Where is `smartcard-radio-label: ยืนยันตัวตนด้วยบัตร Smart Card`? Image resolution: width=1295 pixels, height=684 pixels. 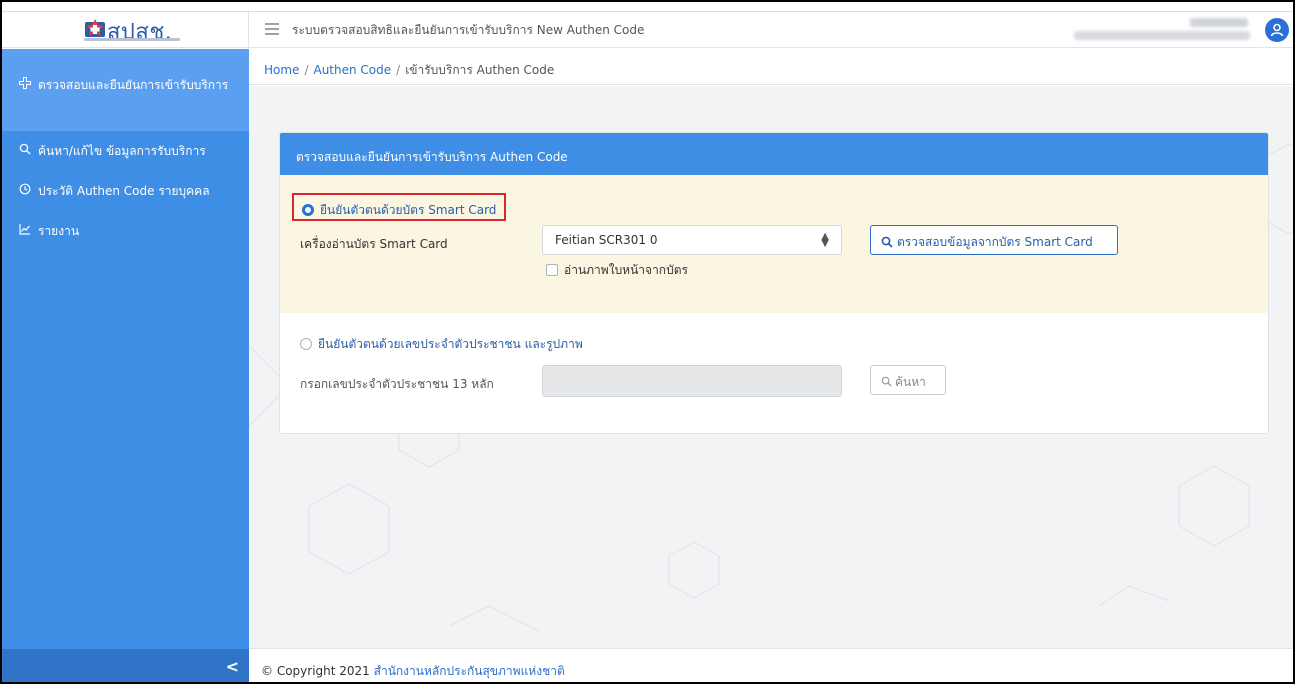 smartcard-radio-label: ยืนยันตัวตนด้วยบัตร Smart Card is located at coordinates (408, 210).